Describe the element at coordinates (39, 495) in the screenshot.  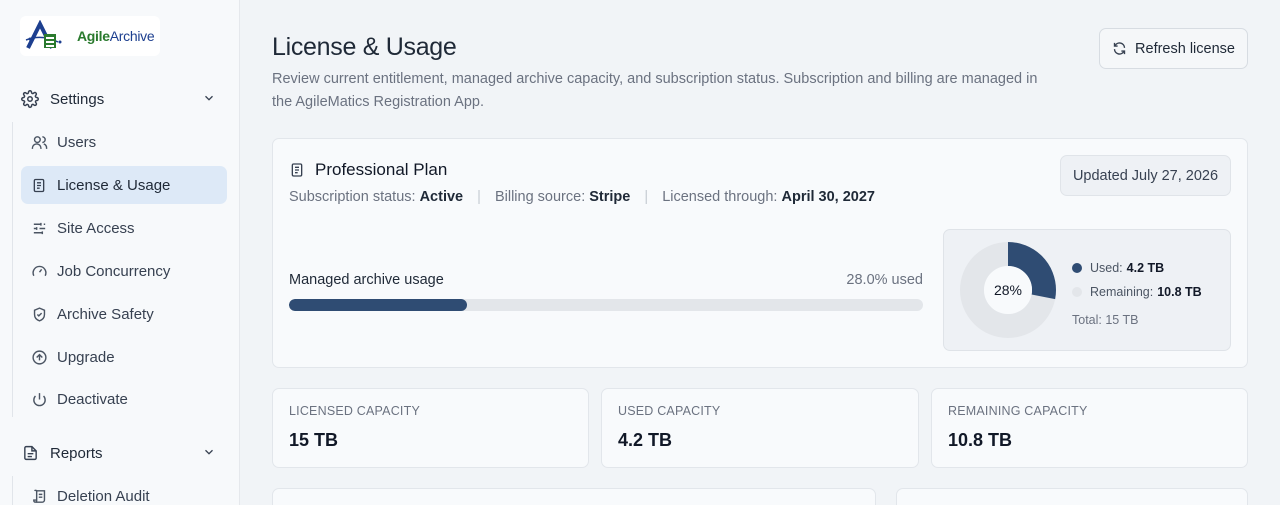
I see `scroll-icon` at that location.